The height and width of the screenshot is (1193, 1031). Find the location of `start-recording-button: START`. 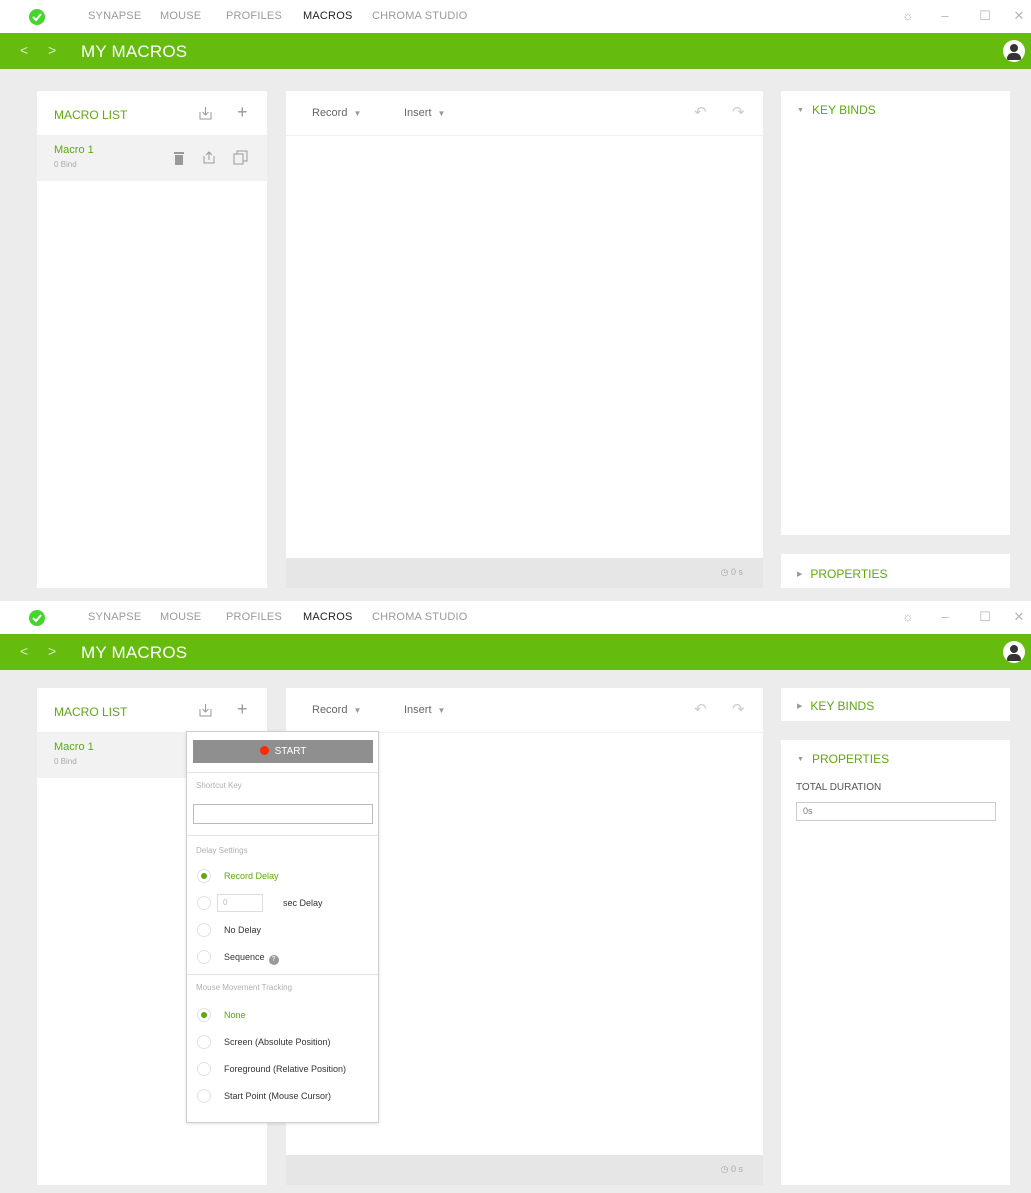

start-recording-button: START is located at coordinates (283, 751).